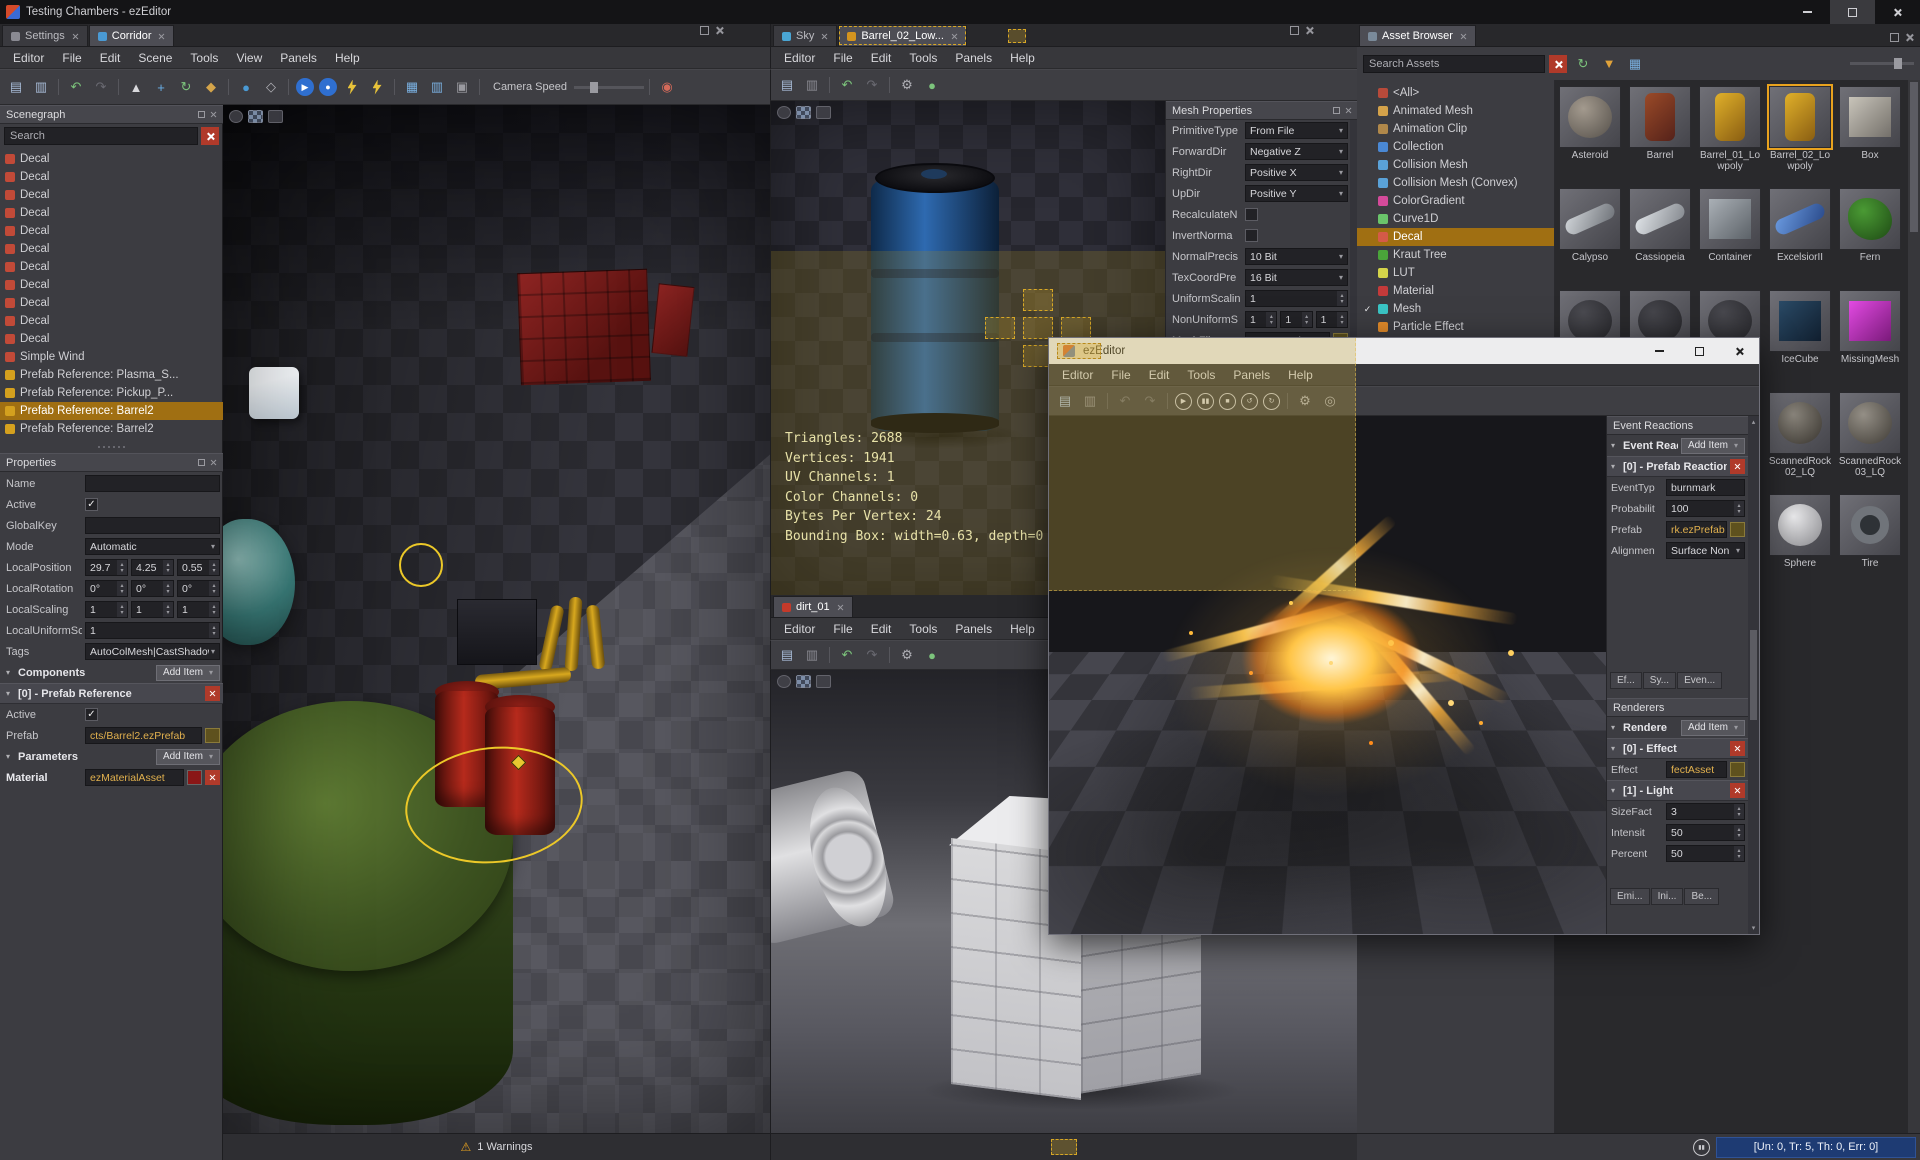 Image resolution: width=1920 pixels, height=1160 pixels. I want to click on asset-card: Calypso, so click(1590, 225).